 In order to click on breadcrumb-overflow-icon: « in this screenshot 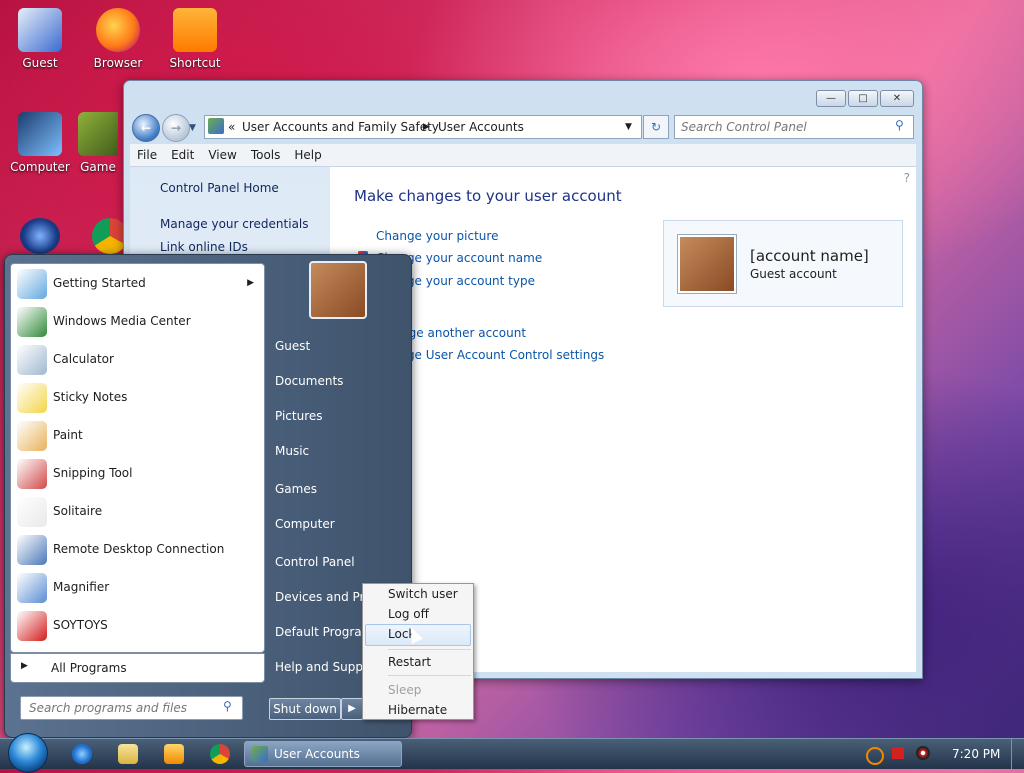, I will do `click(231, 127)`.